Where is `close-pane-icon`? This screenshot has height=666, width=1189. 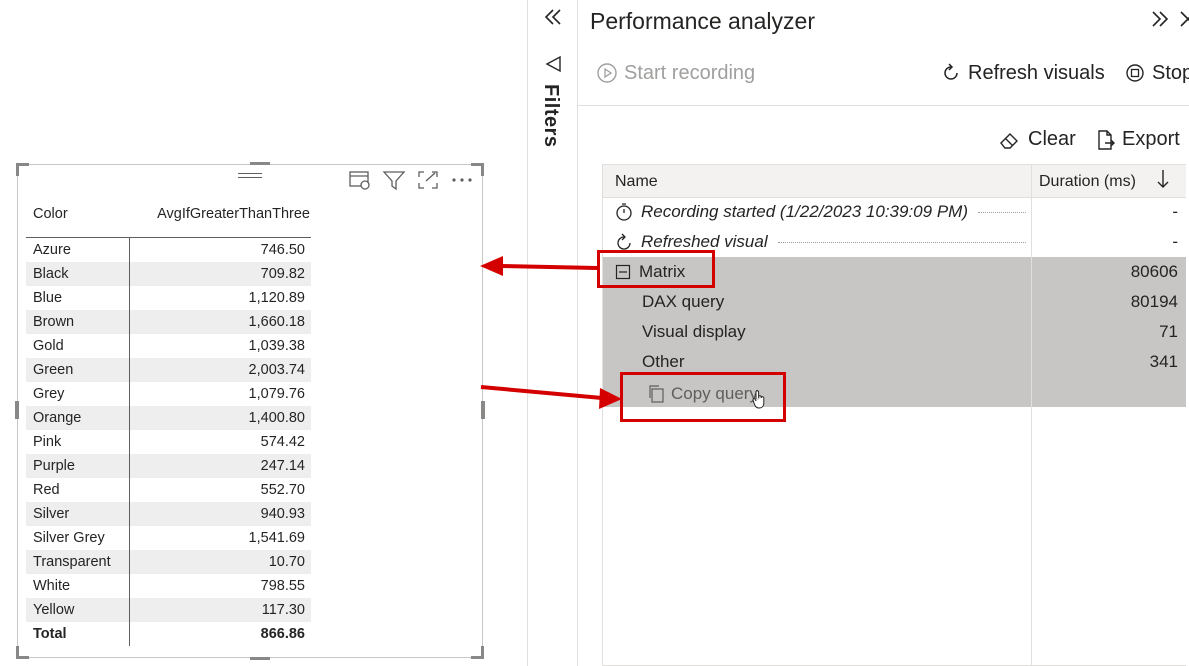 close-pane-icon is located at coordinates (1183, 22).